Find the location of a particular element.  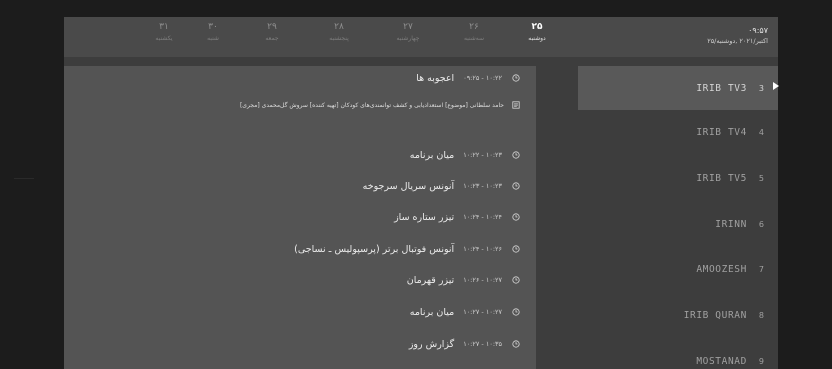

channel-item-irinn: IRINN 6 is located at coordinates (678, 224).